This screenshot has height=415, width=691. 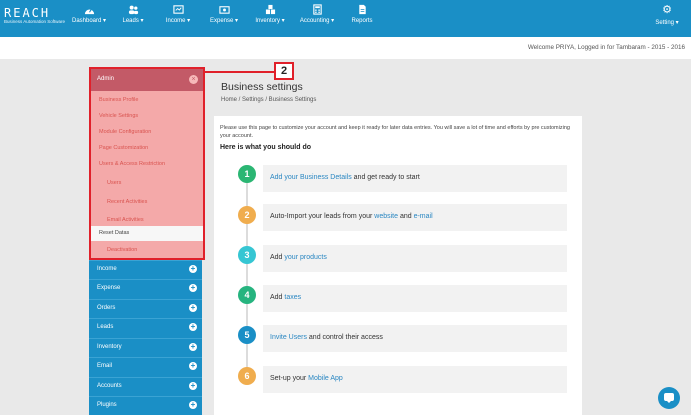 I want to click on nav-setting: ⚙ Setting ▾, so click(x=666, y=16).